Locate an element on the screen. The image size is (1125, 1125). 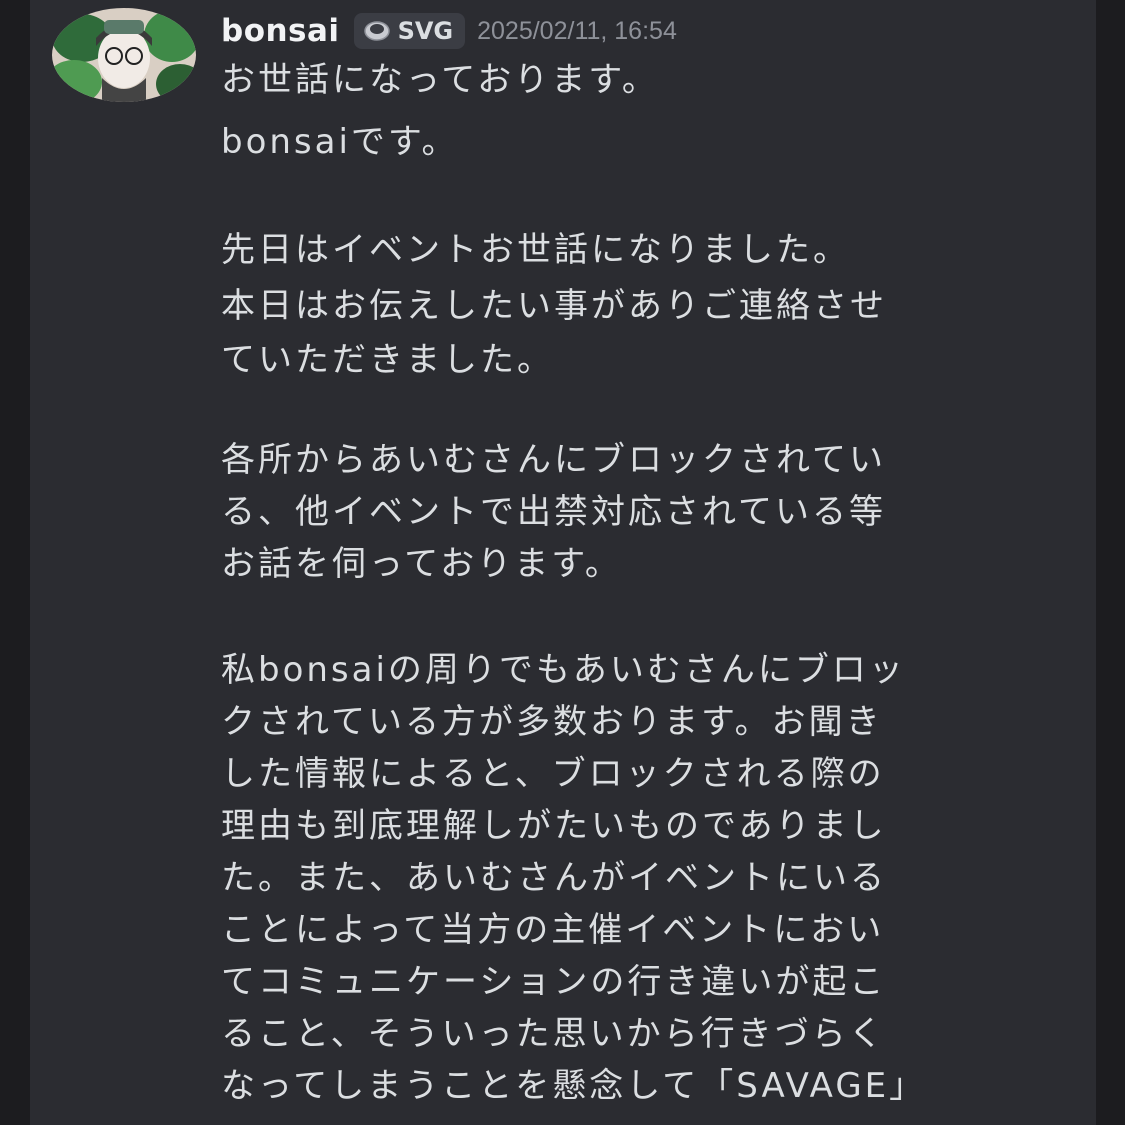
server-tag: SVG is located at coordinates (409, 31).